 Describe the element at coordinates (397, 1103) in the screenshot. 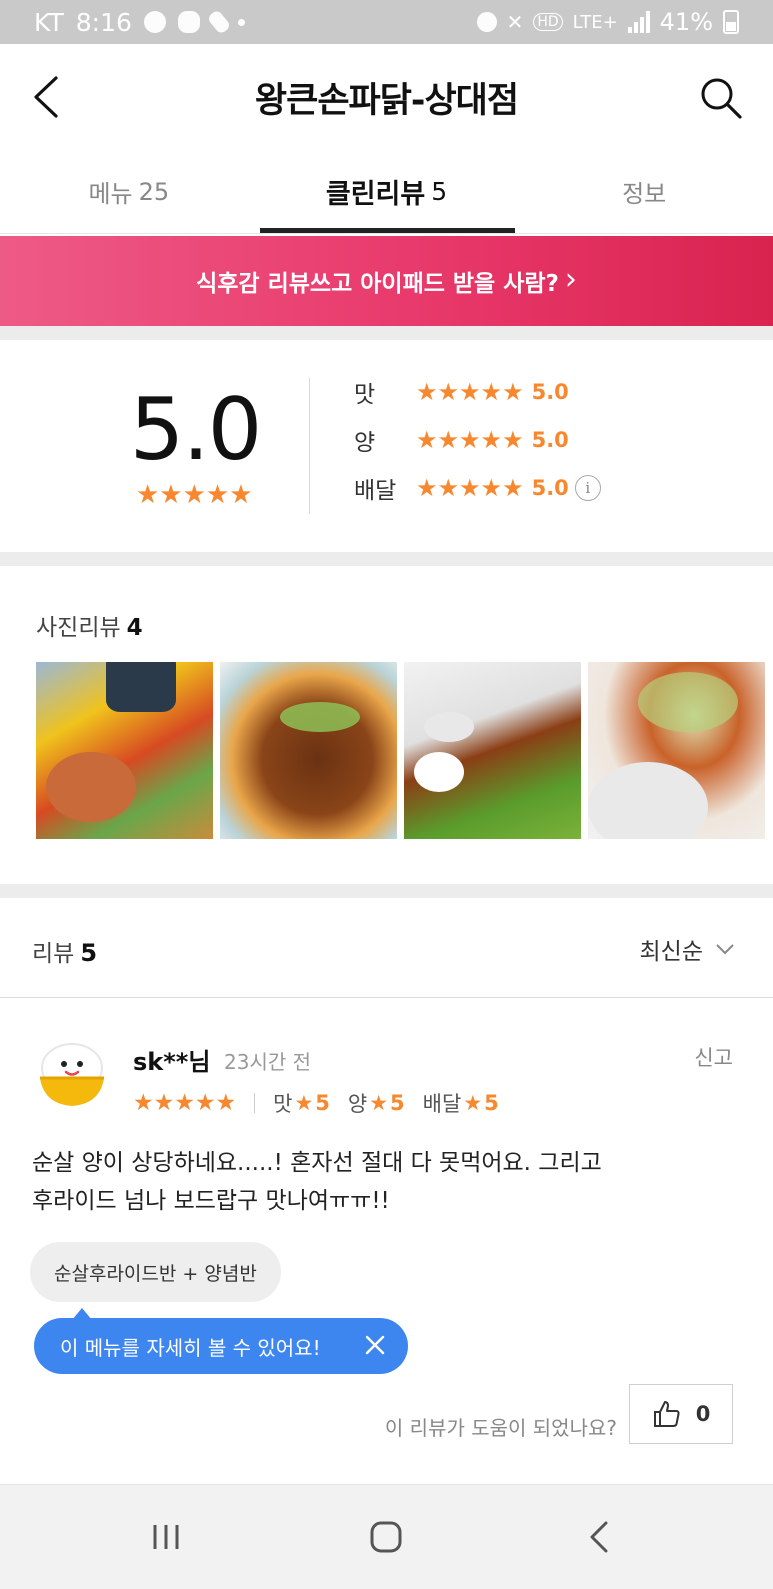

I see `score-amount-value: 5` at that location.